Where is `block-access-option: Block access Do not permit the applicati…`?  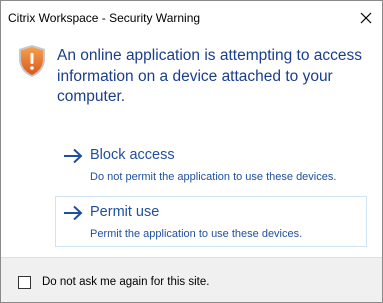
block-access-option: Block access Do not permit the applicati… is located at coordinates (211, 164).